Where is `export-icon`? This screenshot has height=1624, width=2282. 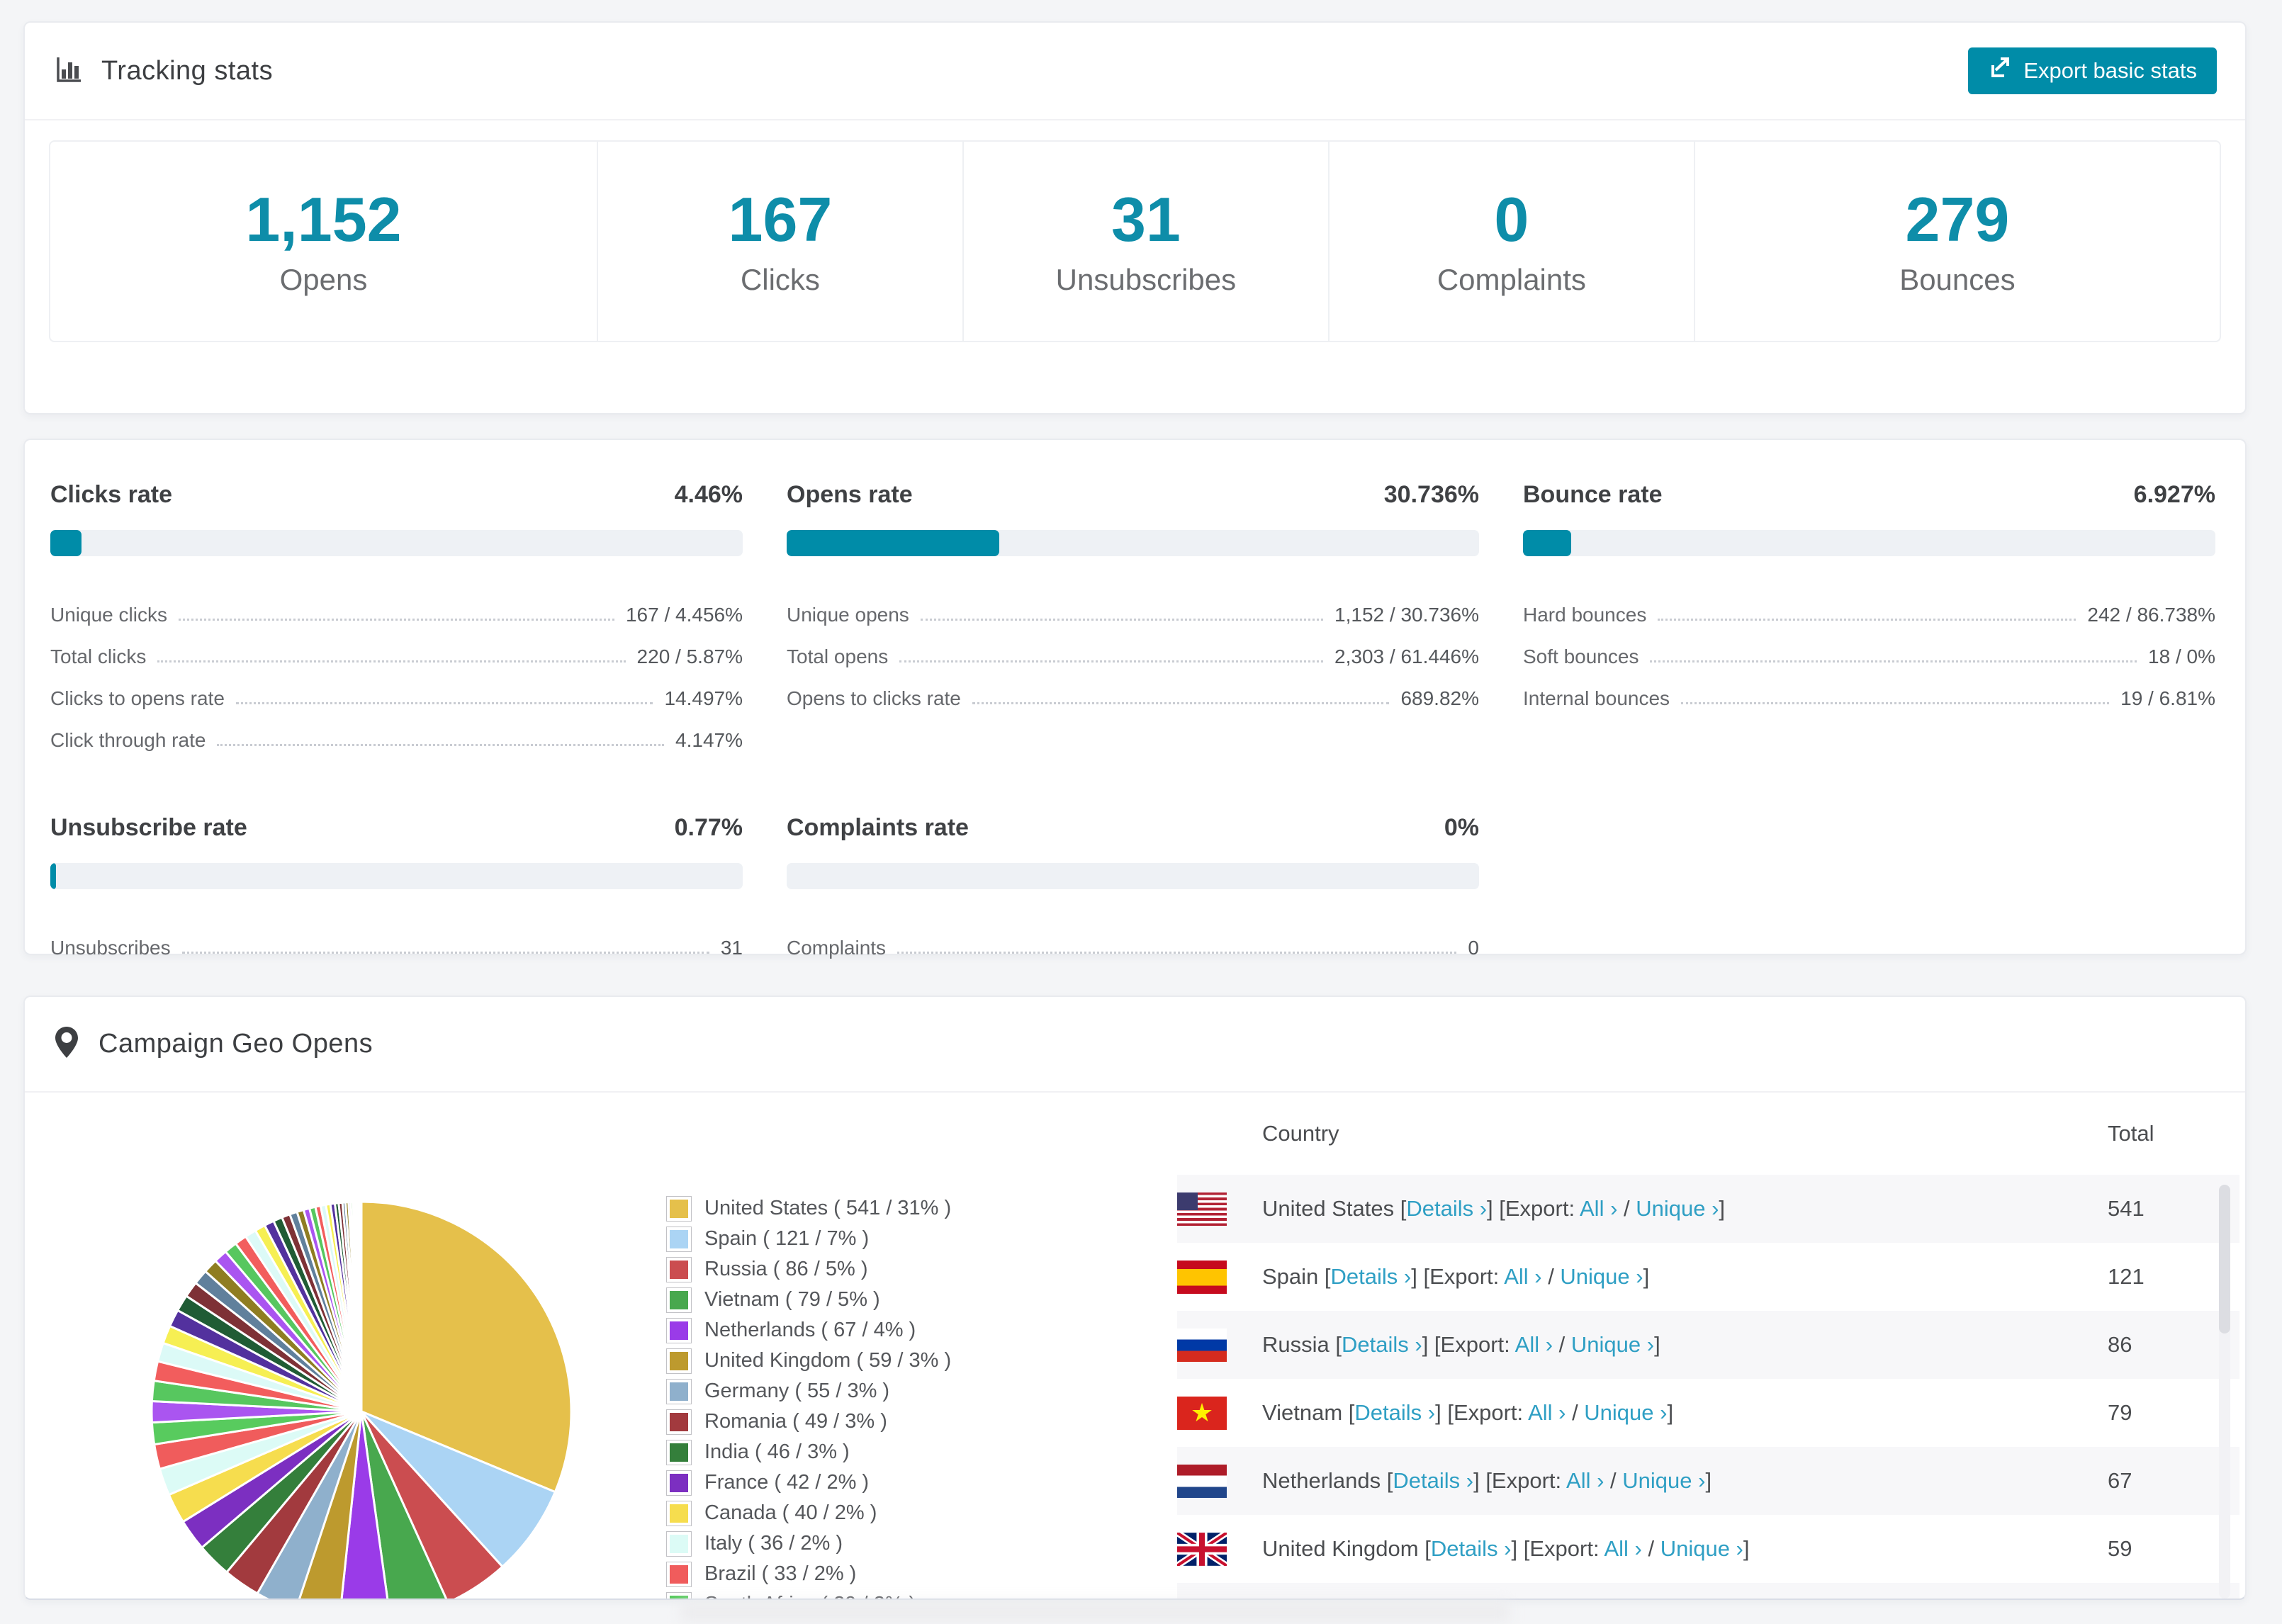 export-icon is located at coordinates (2000, 71).